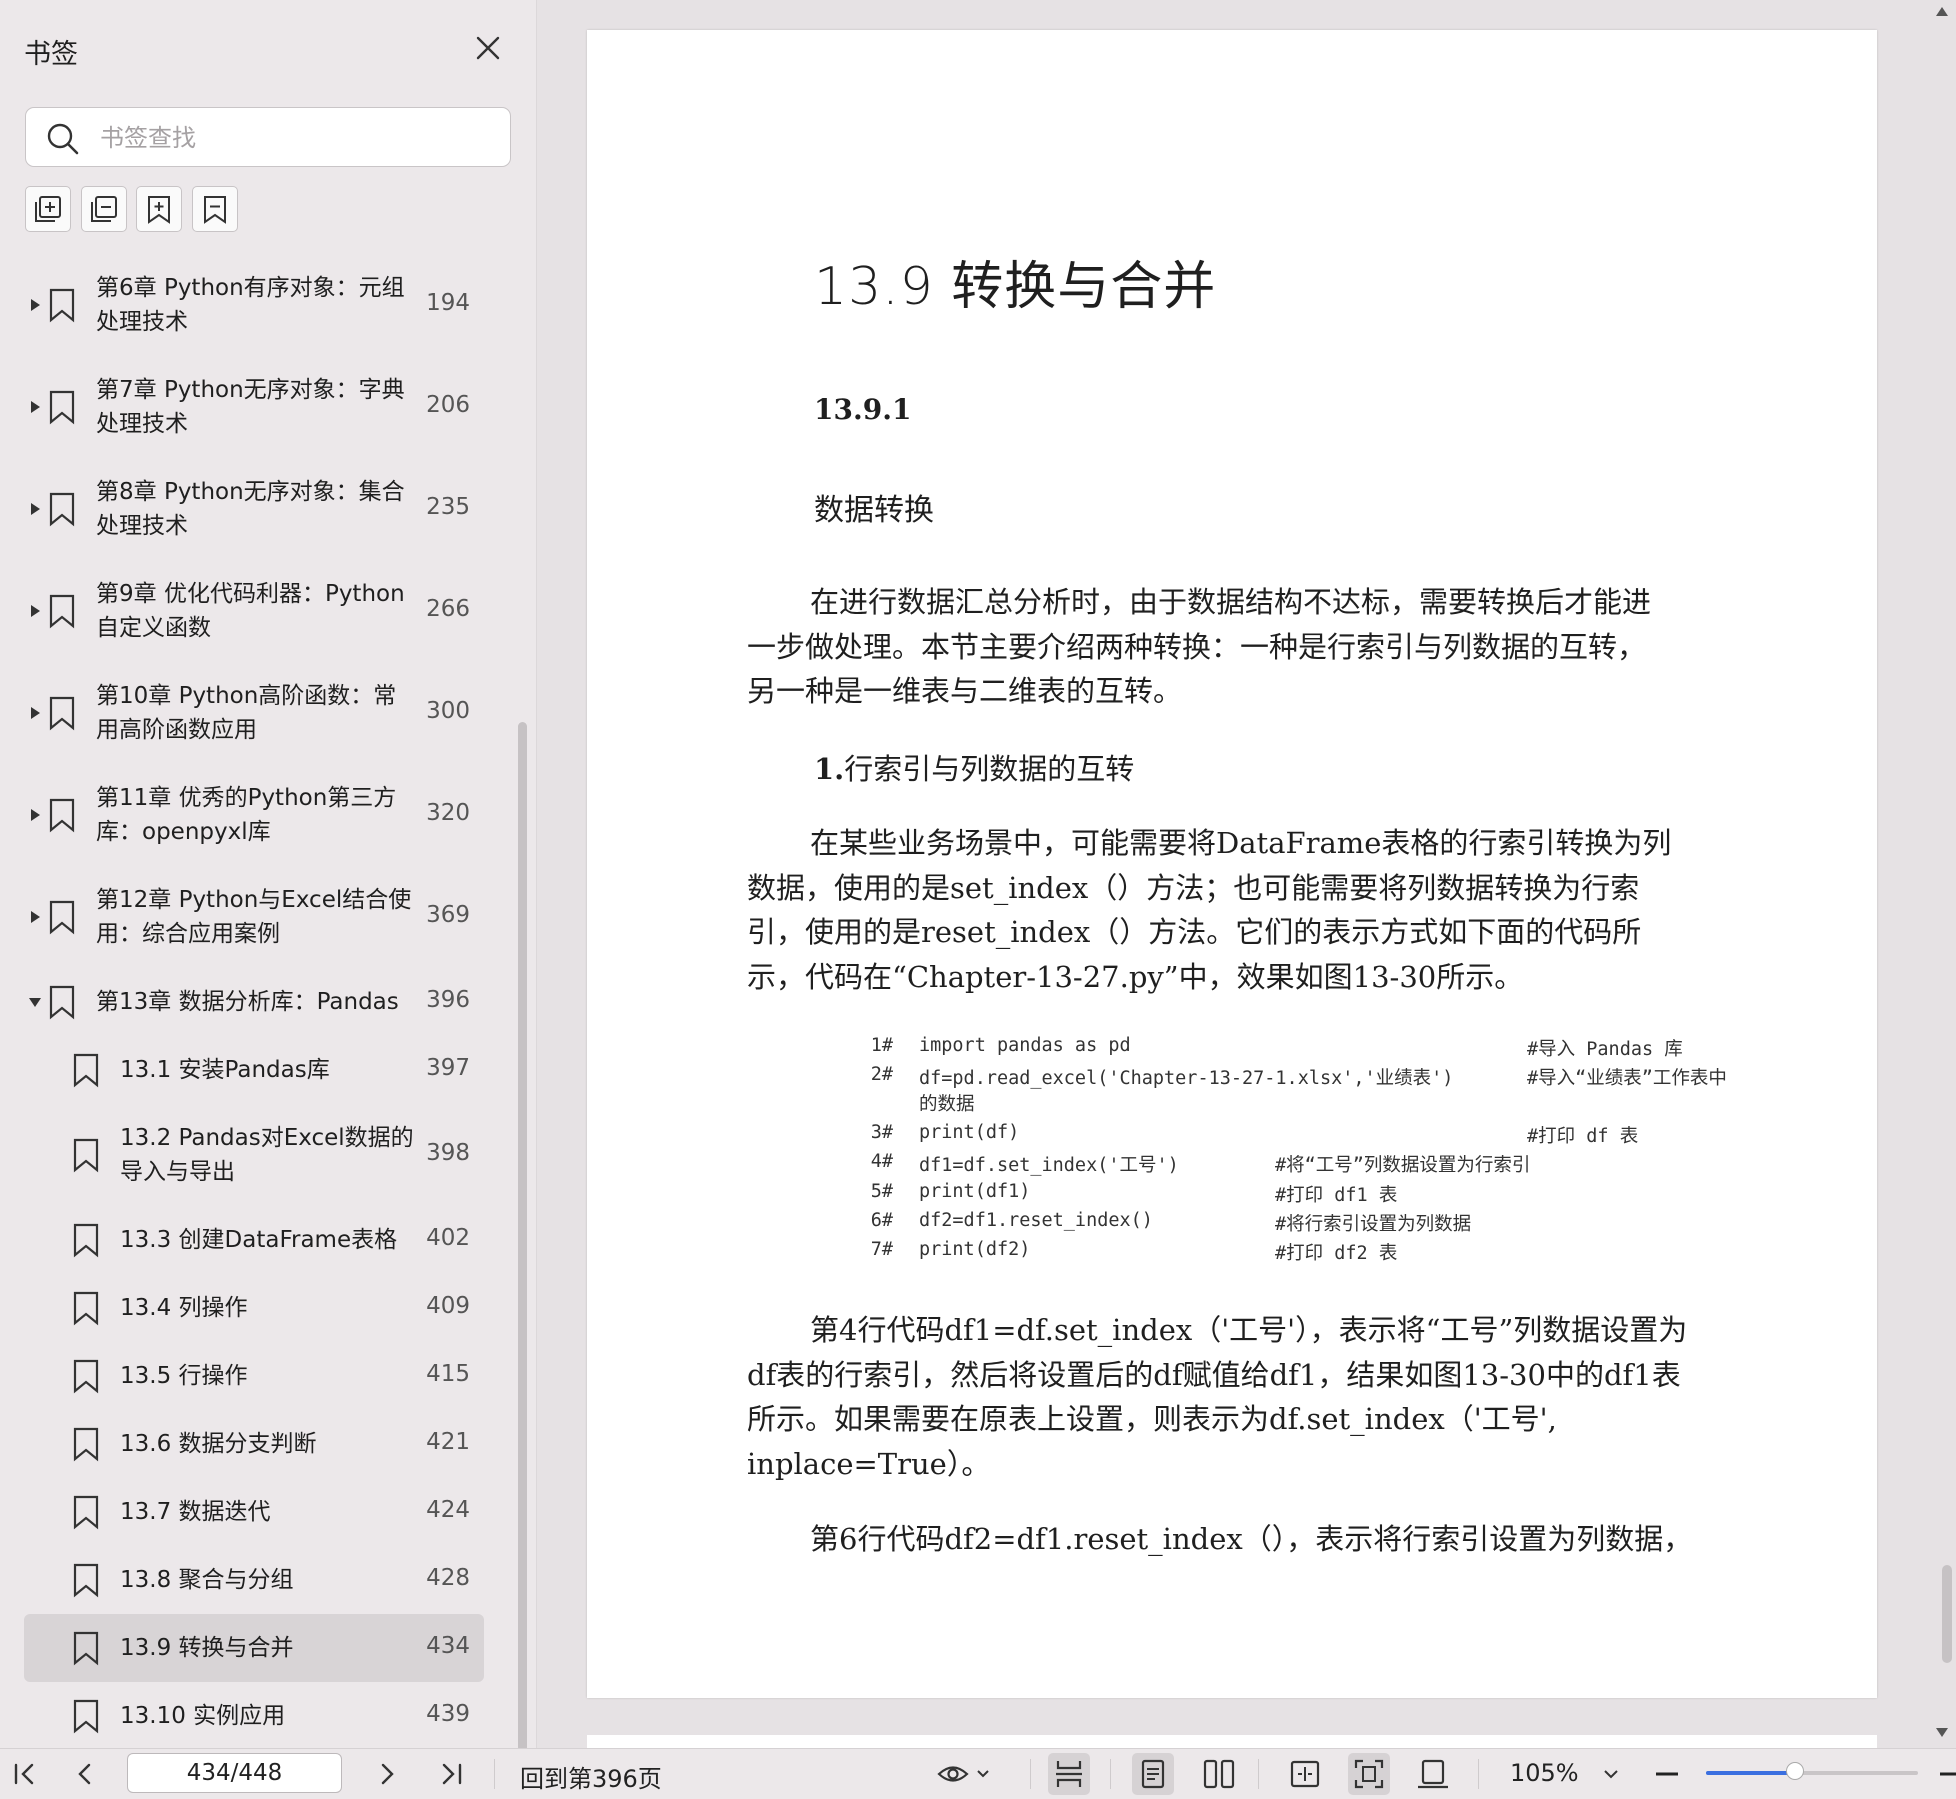 This screenshot has width=1956, height=1799. I want to click on bookmark-item: 第11章 优秀的Python第三方 库：openpyxl库 320, so click(254, 815).